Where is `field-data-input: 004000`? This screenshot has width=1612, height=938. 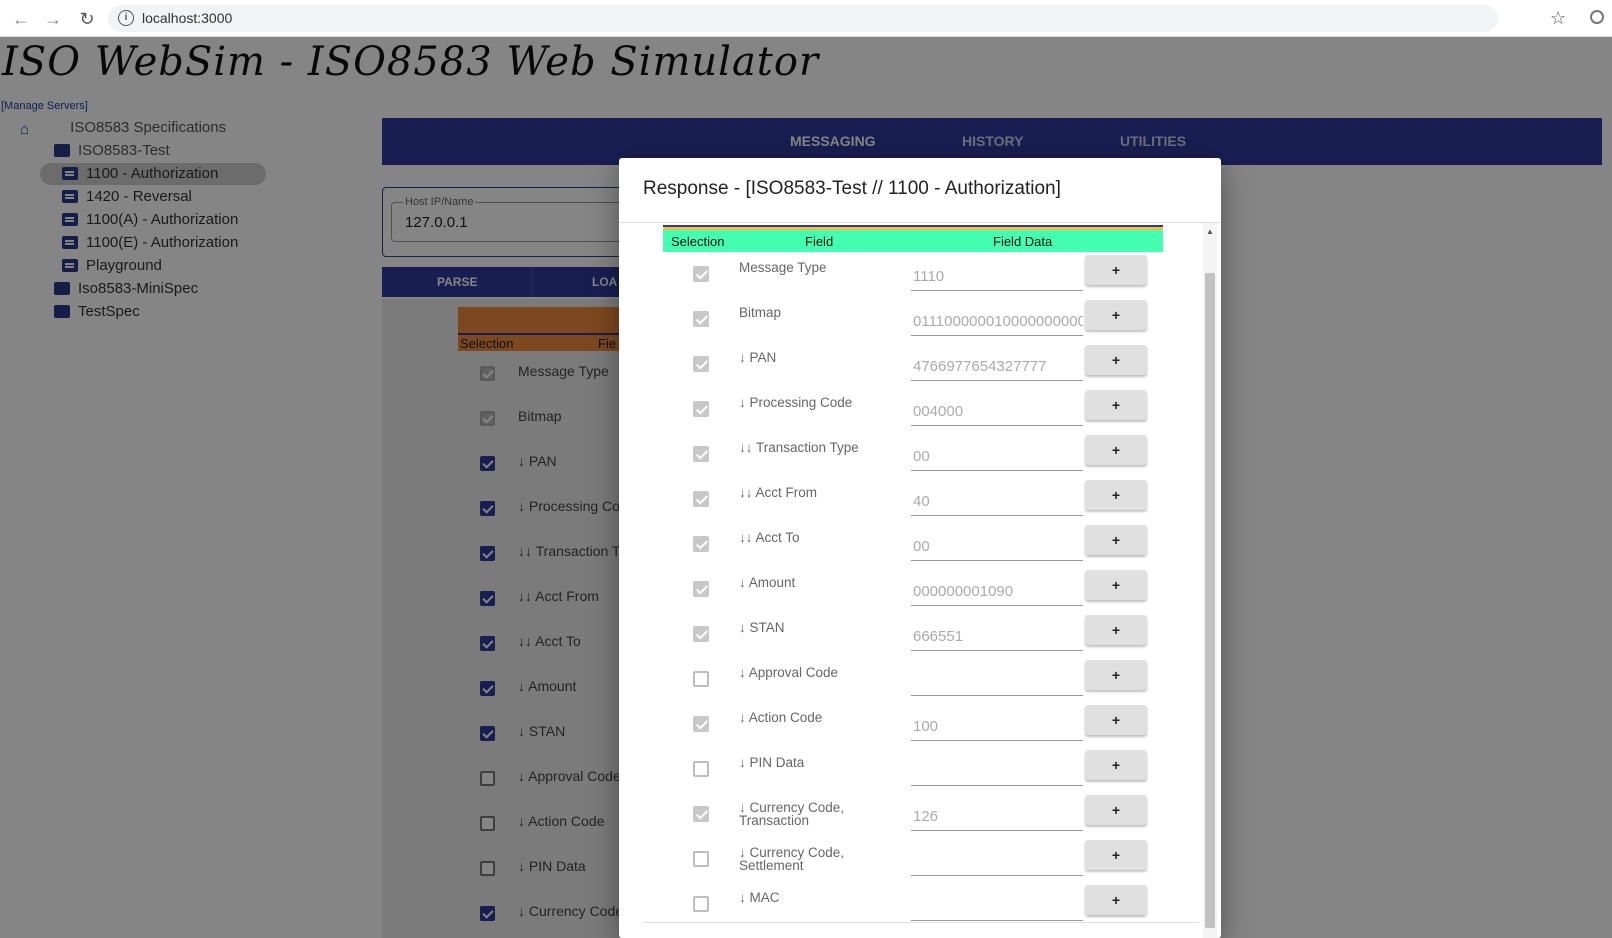
field-data-input: 004000 is located at coordinates (997, 408).